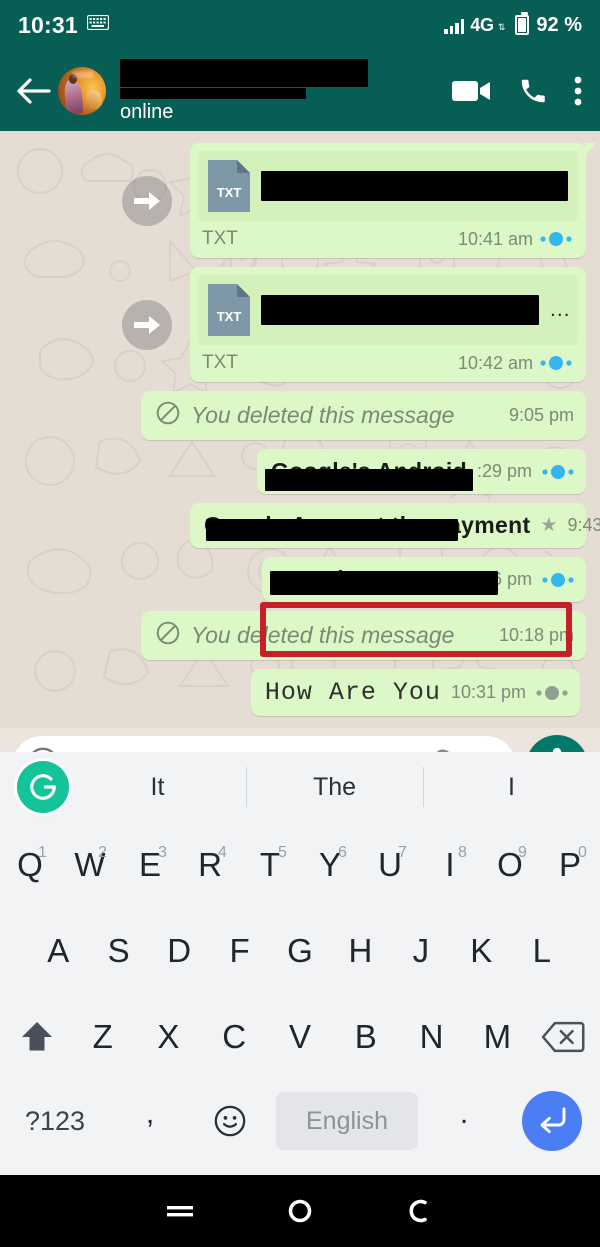  I want to click on phone-call-icon, so click(533, 91).